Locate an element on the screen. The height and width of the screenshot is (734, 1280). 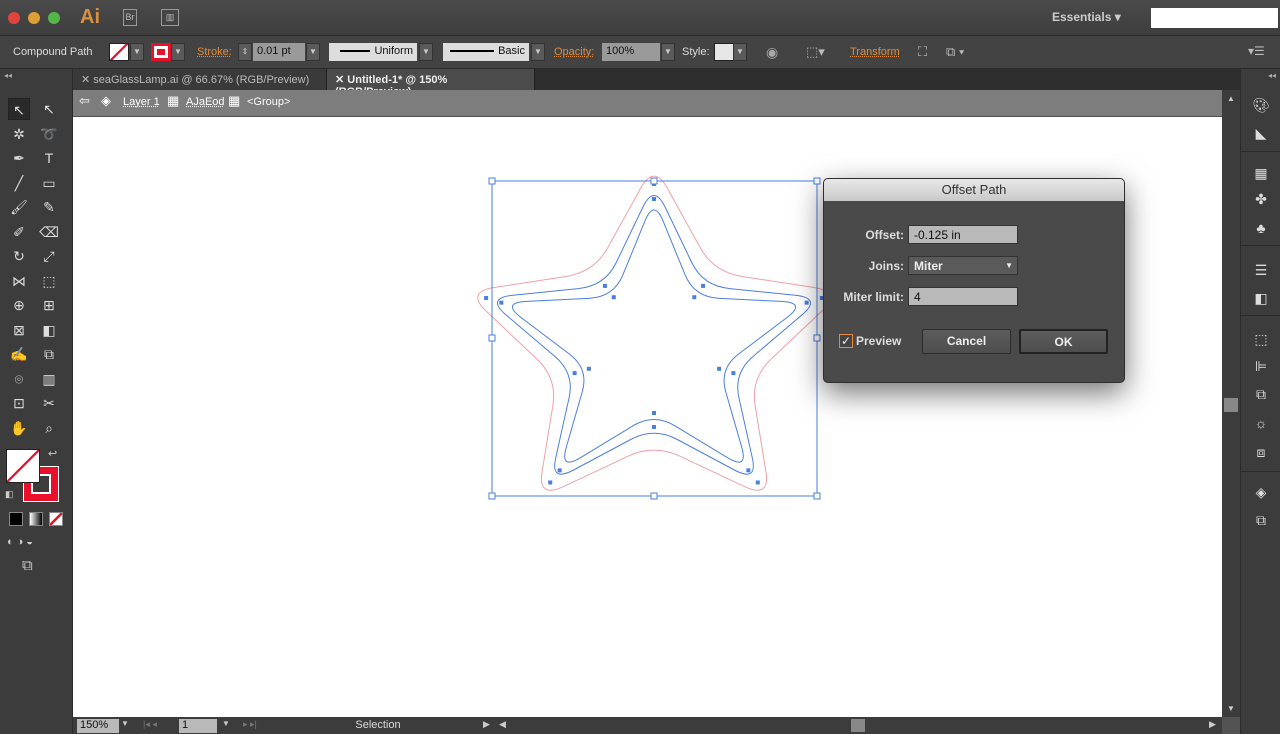
shape-builder-tool-icon: ⊕ is located at coordinates (19, 305).